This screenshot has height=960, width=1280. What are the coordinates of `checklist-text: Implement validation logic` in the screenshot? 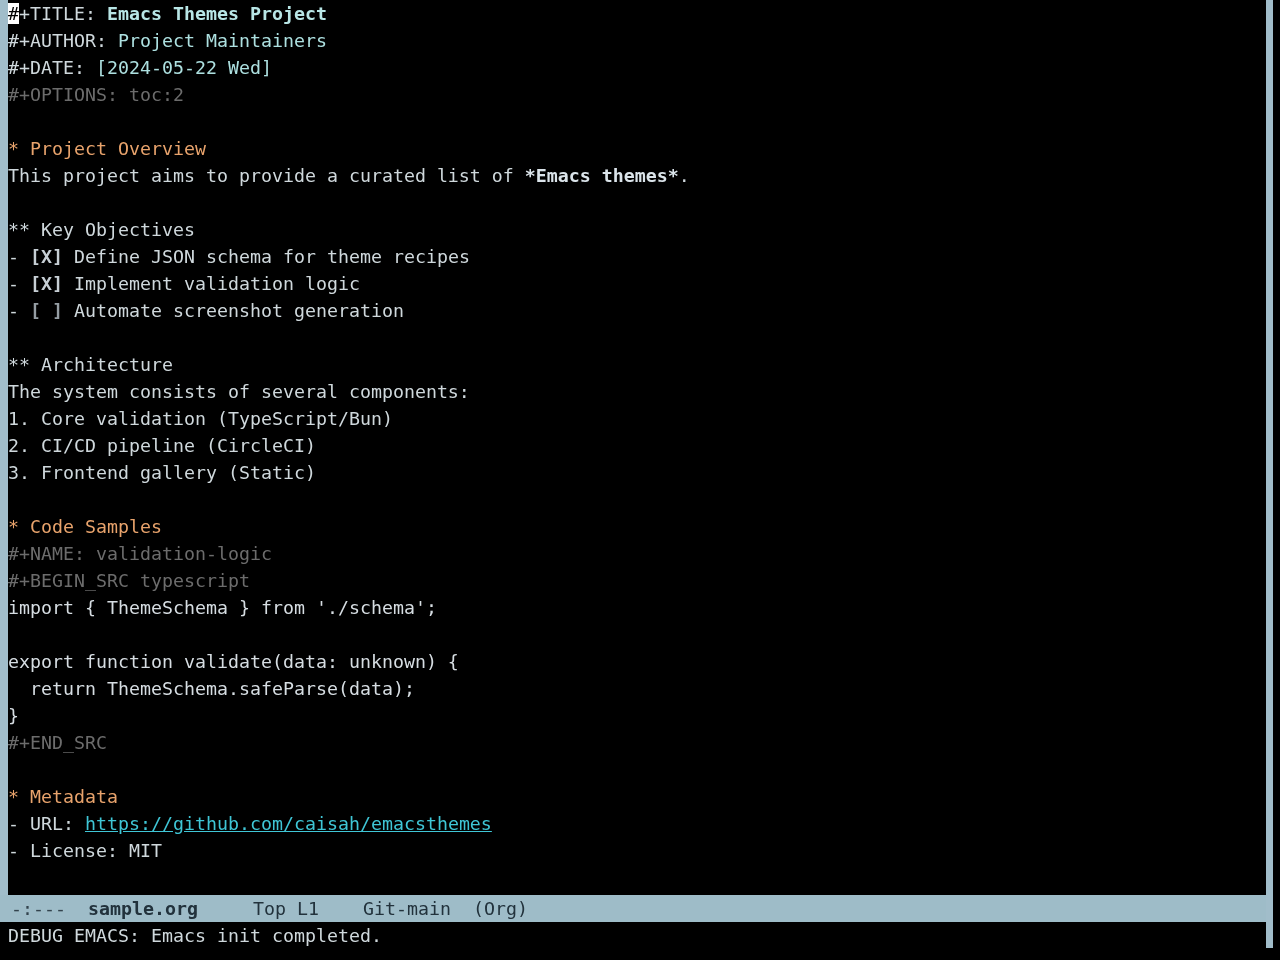 It's located at (217, 283).